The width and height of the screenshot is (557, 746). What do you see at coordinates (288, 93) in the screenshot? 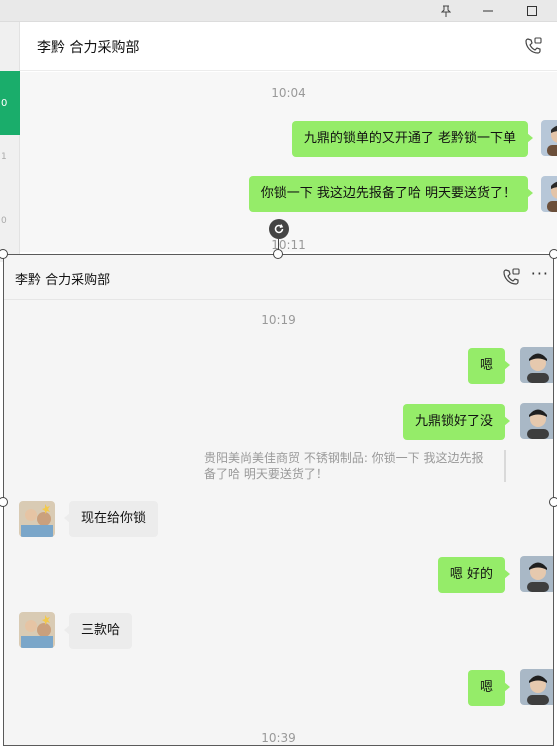
I see `message-timestamp: 10:04` at bounding box center [288, 93].